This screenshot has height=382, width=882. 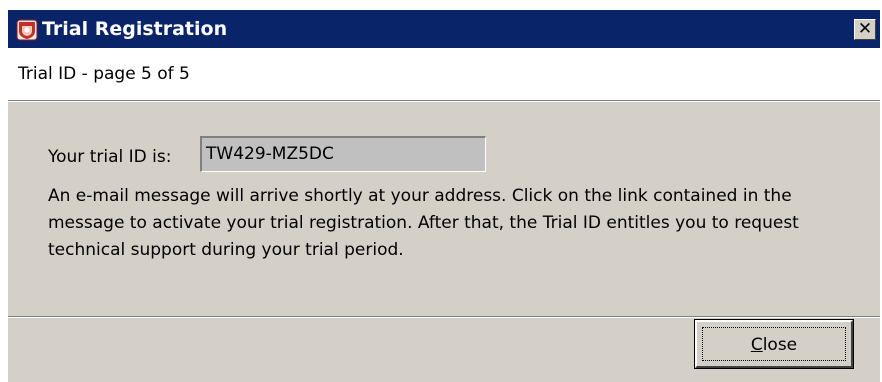 What do you see at coordinates (865, 29) in the screenshot?
I see `close-icon: ✕` at bounding box center [865, 29].